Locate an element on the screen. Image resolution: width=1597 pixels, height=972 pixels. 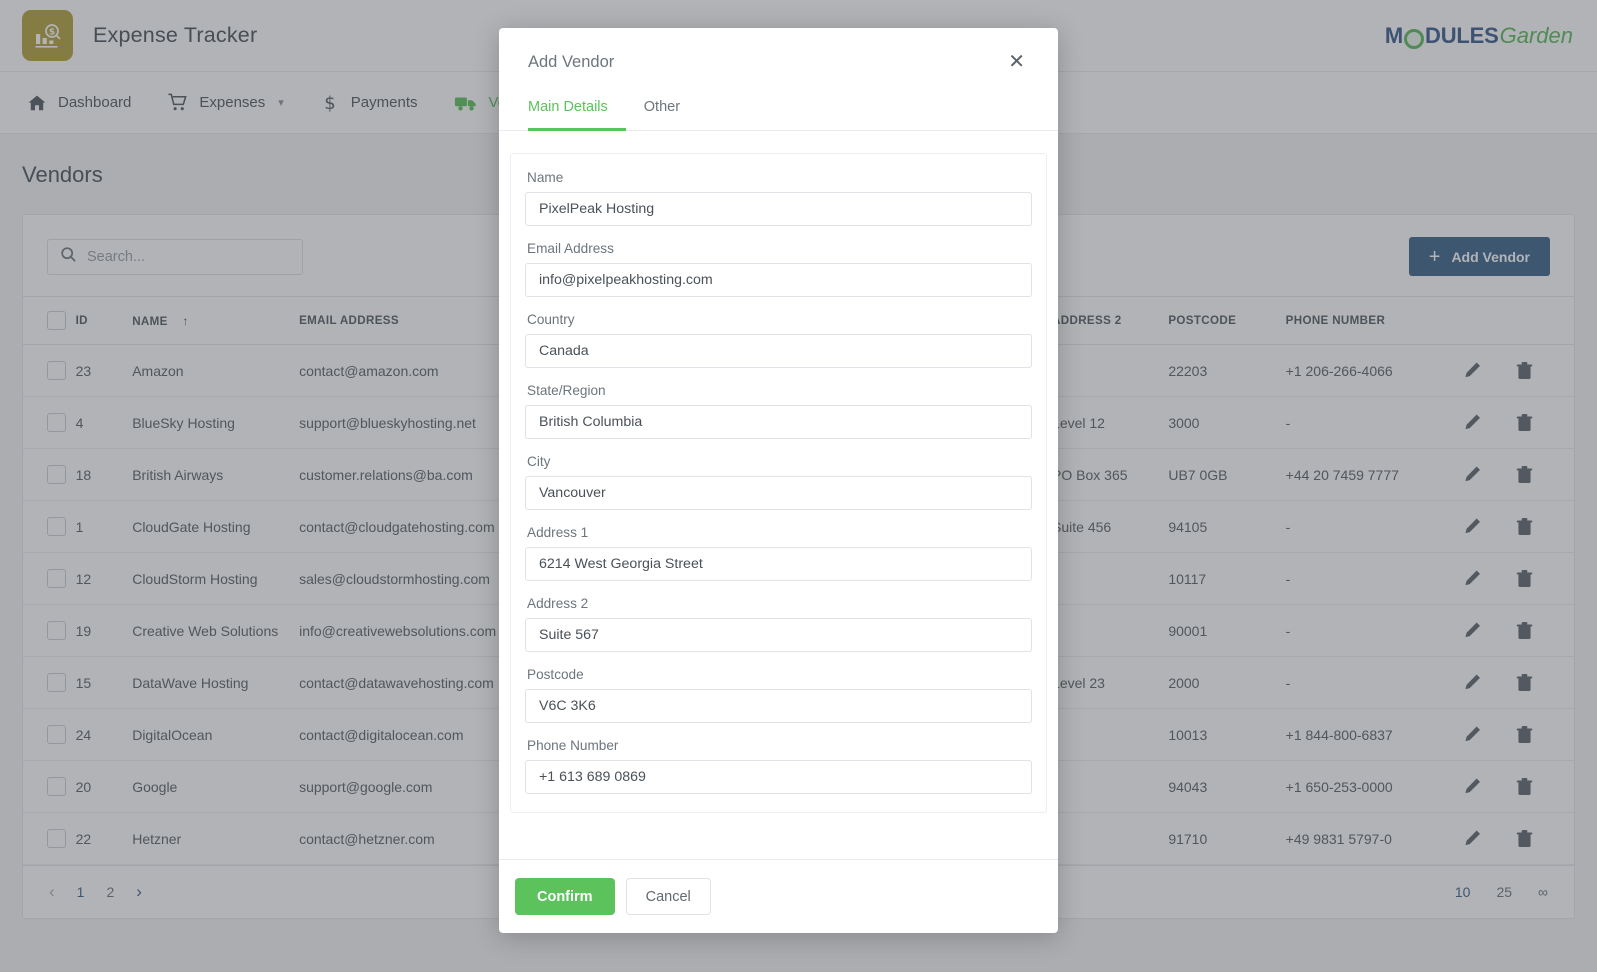
form-field: Address 1 is located at coordinates (778, 553).